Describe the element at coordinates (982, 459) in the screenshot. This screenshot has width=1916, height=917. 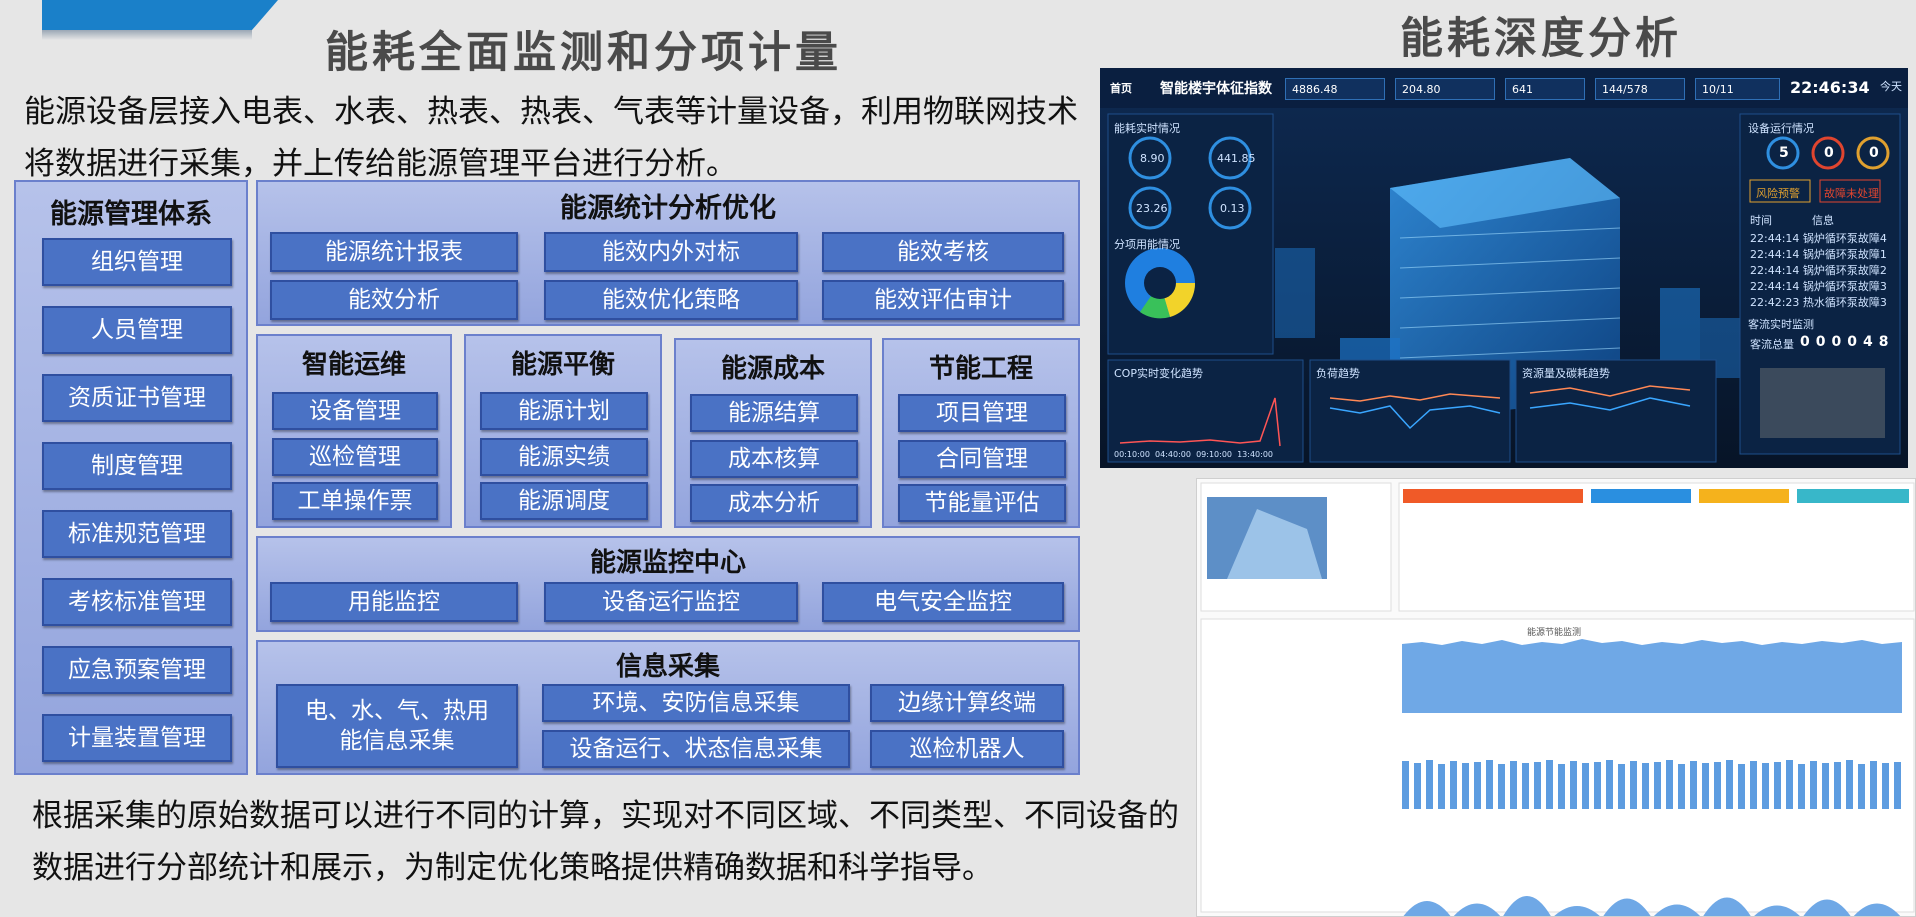
I see `chip-contract-mgmt: 合同管理` at that location.